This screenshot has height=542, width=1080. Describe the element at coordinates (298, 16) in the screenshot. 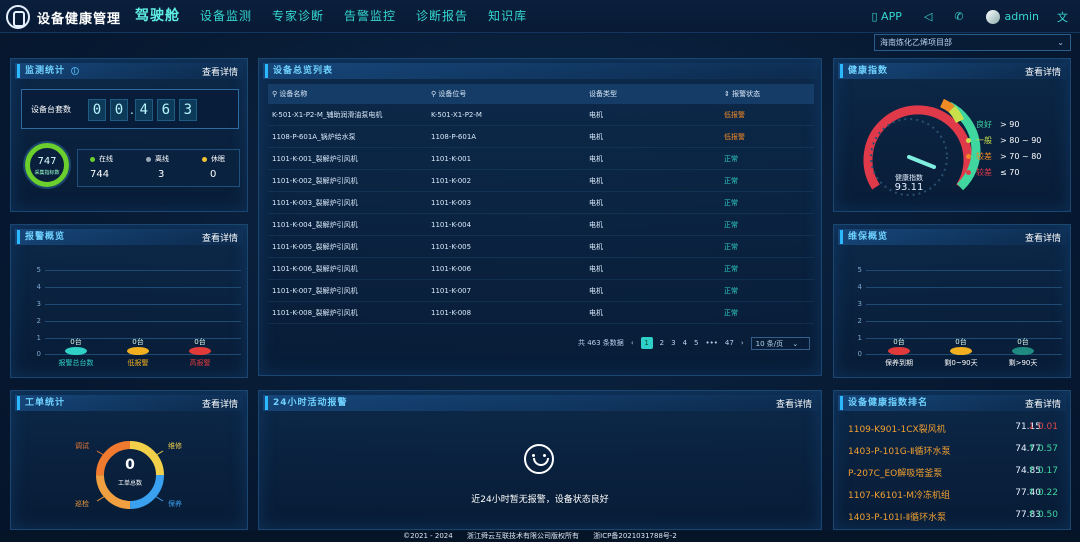

I see `nav-expert-diagnosis: 专家诊断` at that location.